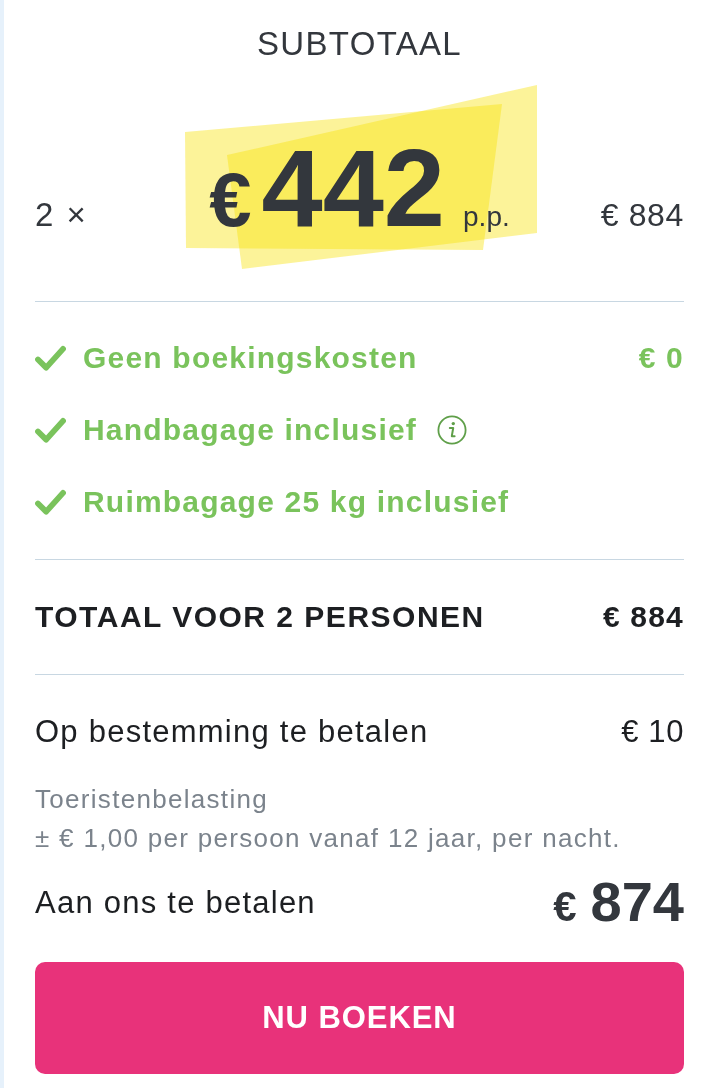 The height and width of the screenshot is (1088, 710). I want to click on total-price: € 884, so click(643, 617).